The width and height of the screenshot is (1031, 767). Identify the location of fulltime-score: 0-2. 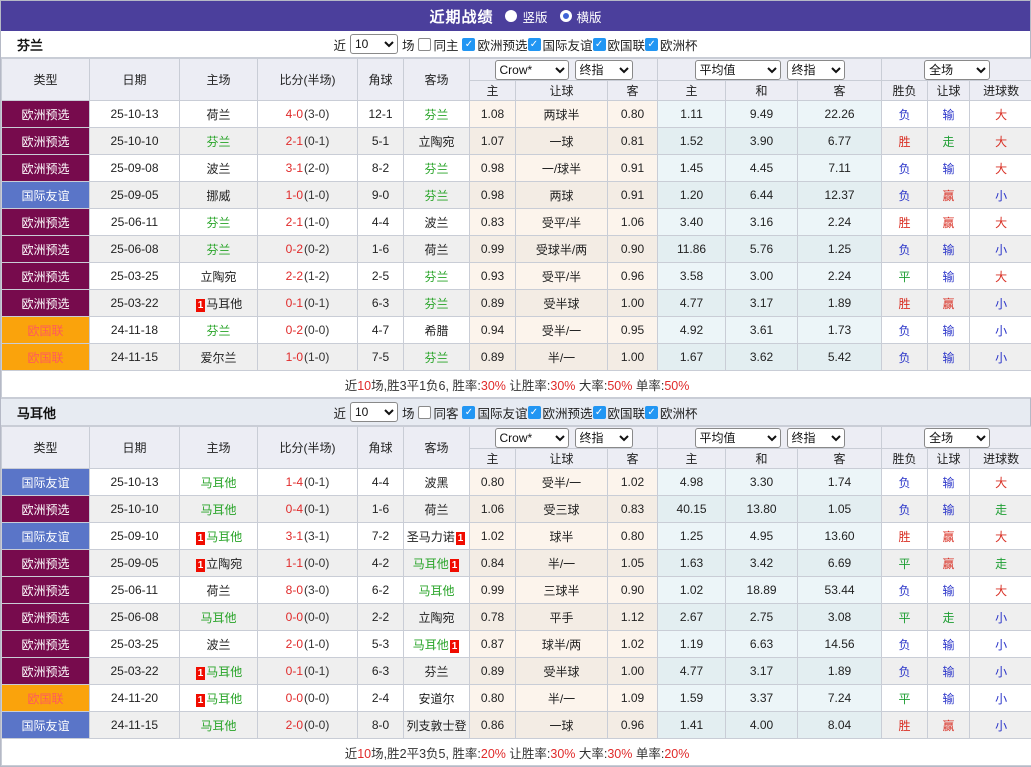
(294, 249).